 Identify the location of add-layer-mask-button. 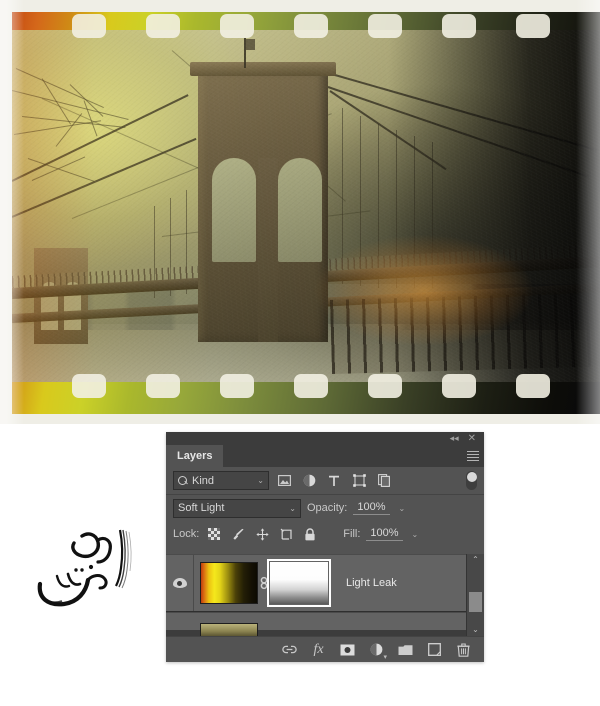
(347, 649).